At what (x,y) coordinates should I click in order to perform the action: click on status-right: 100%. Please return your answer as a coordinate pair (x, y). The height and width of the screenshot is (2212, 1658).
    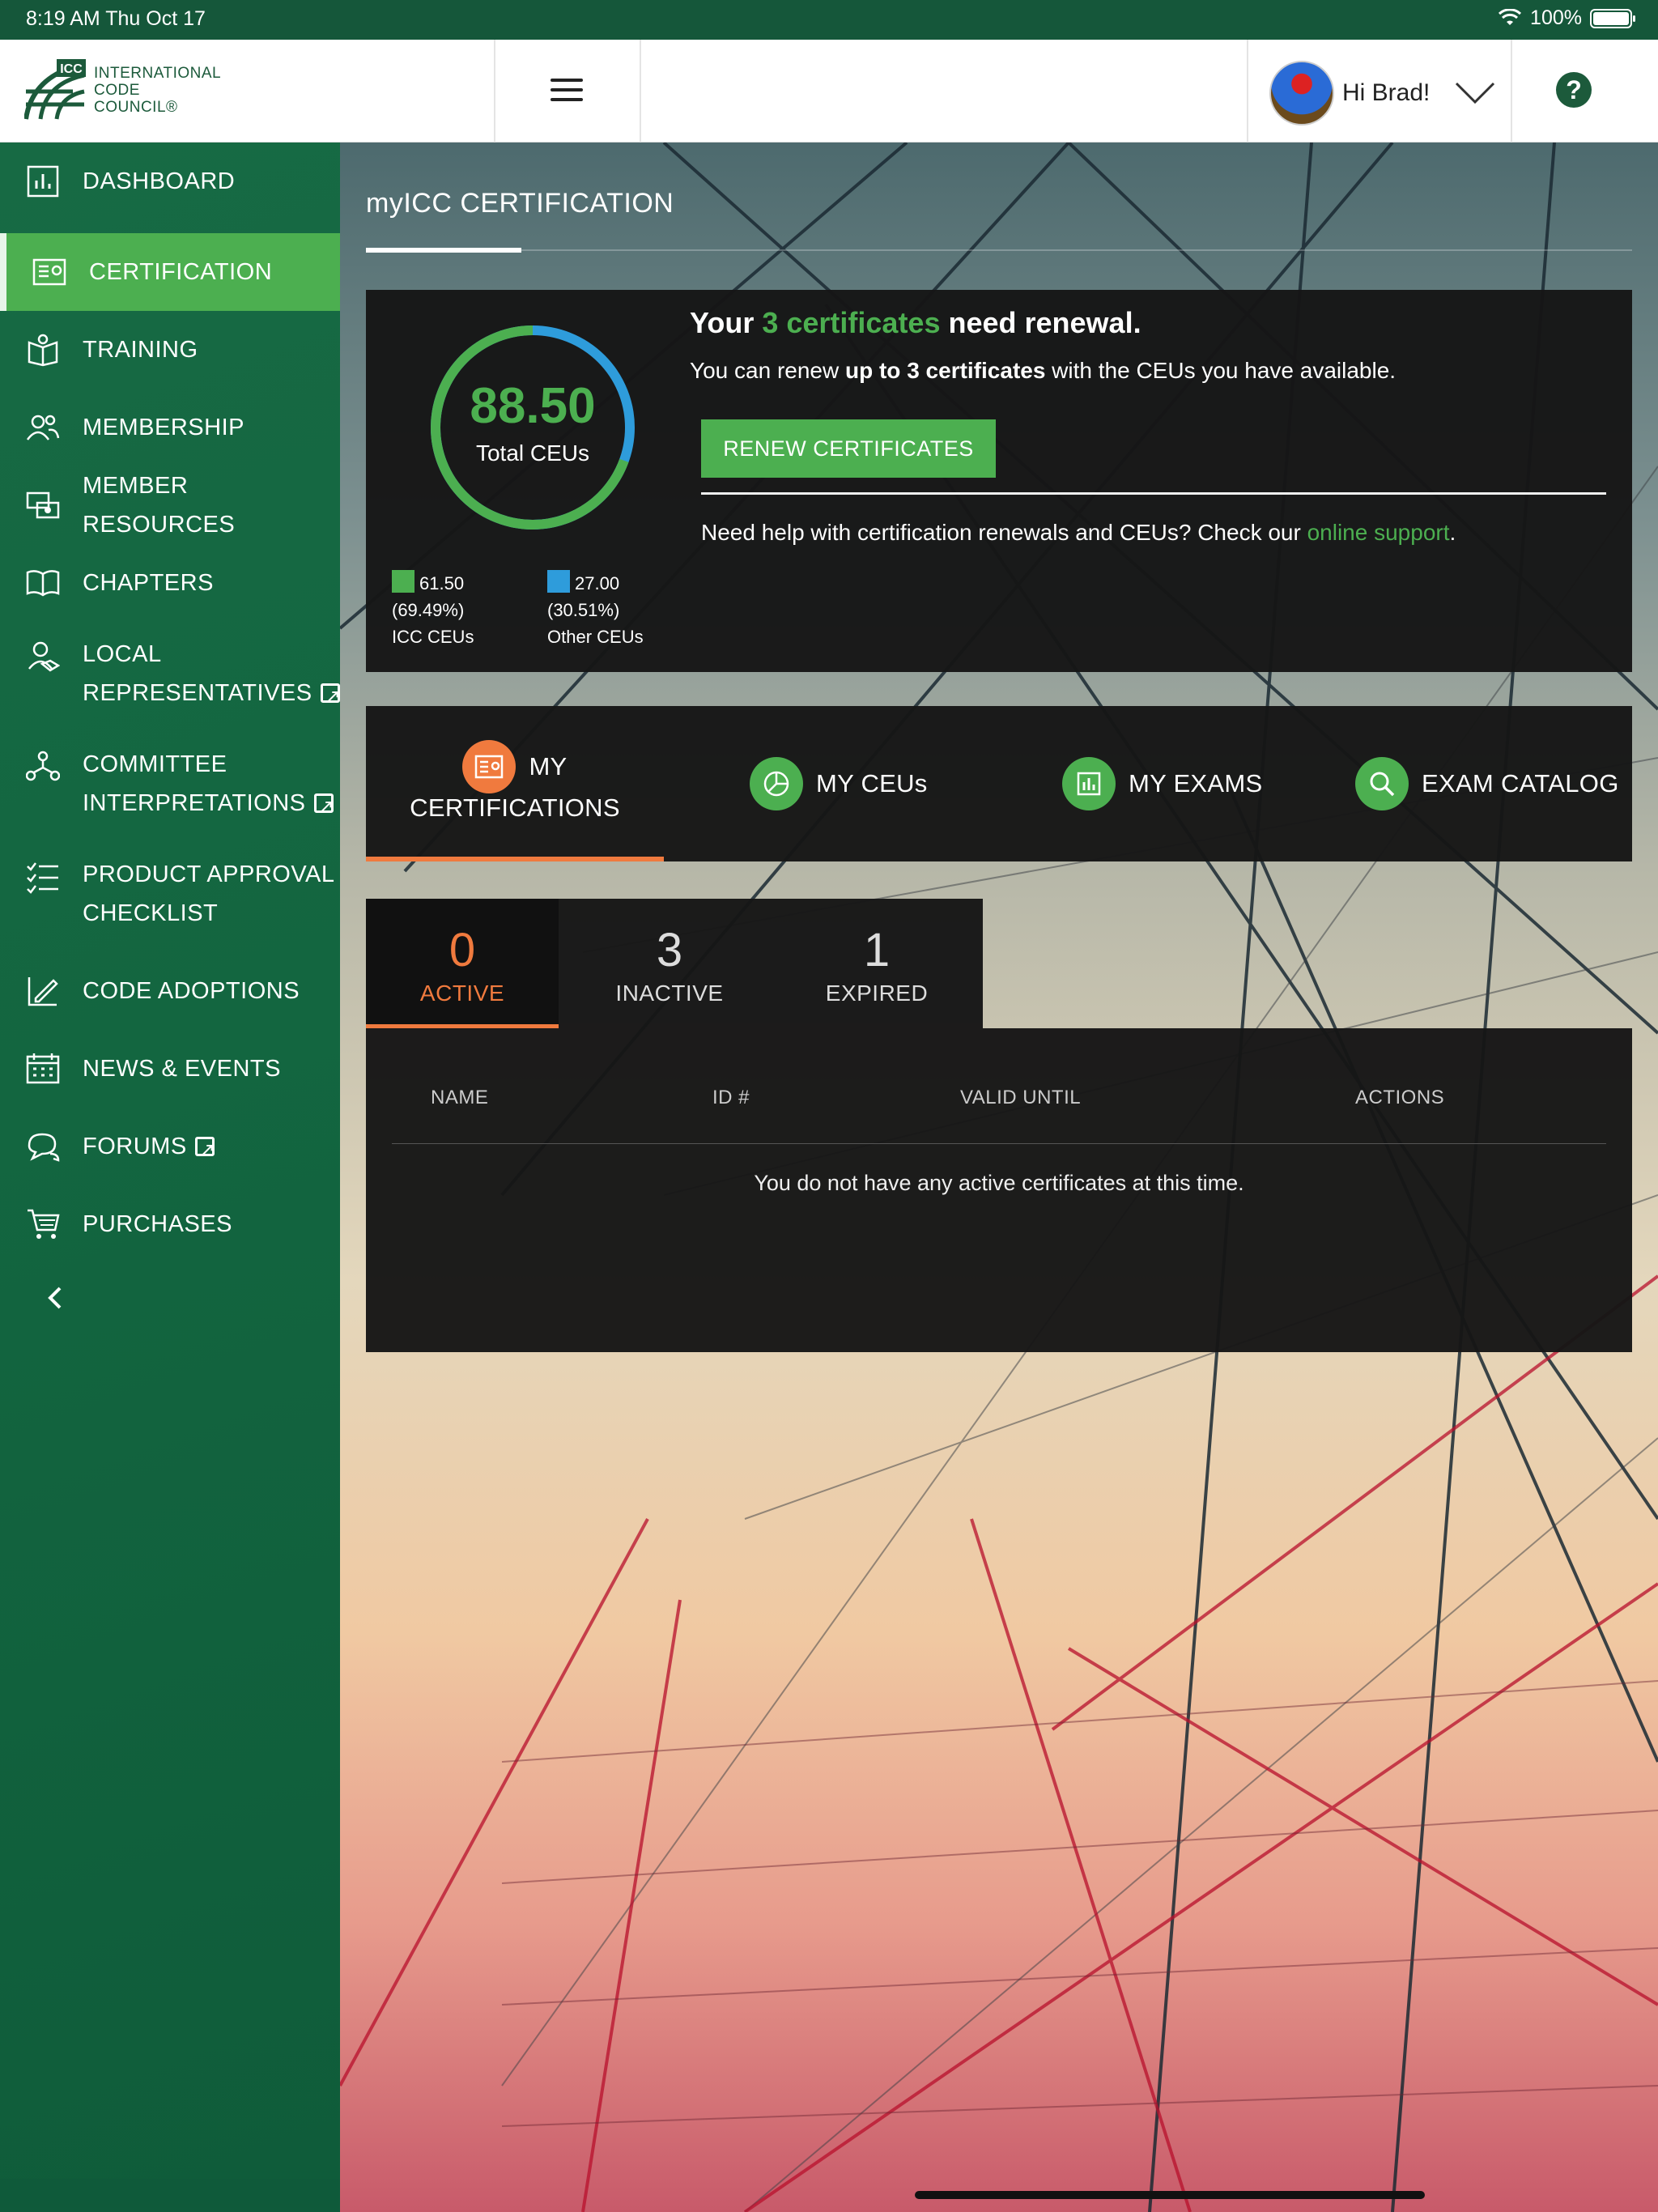
    Looking at the image, I should click on (1566, 18).